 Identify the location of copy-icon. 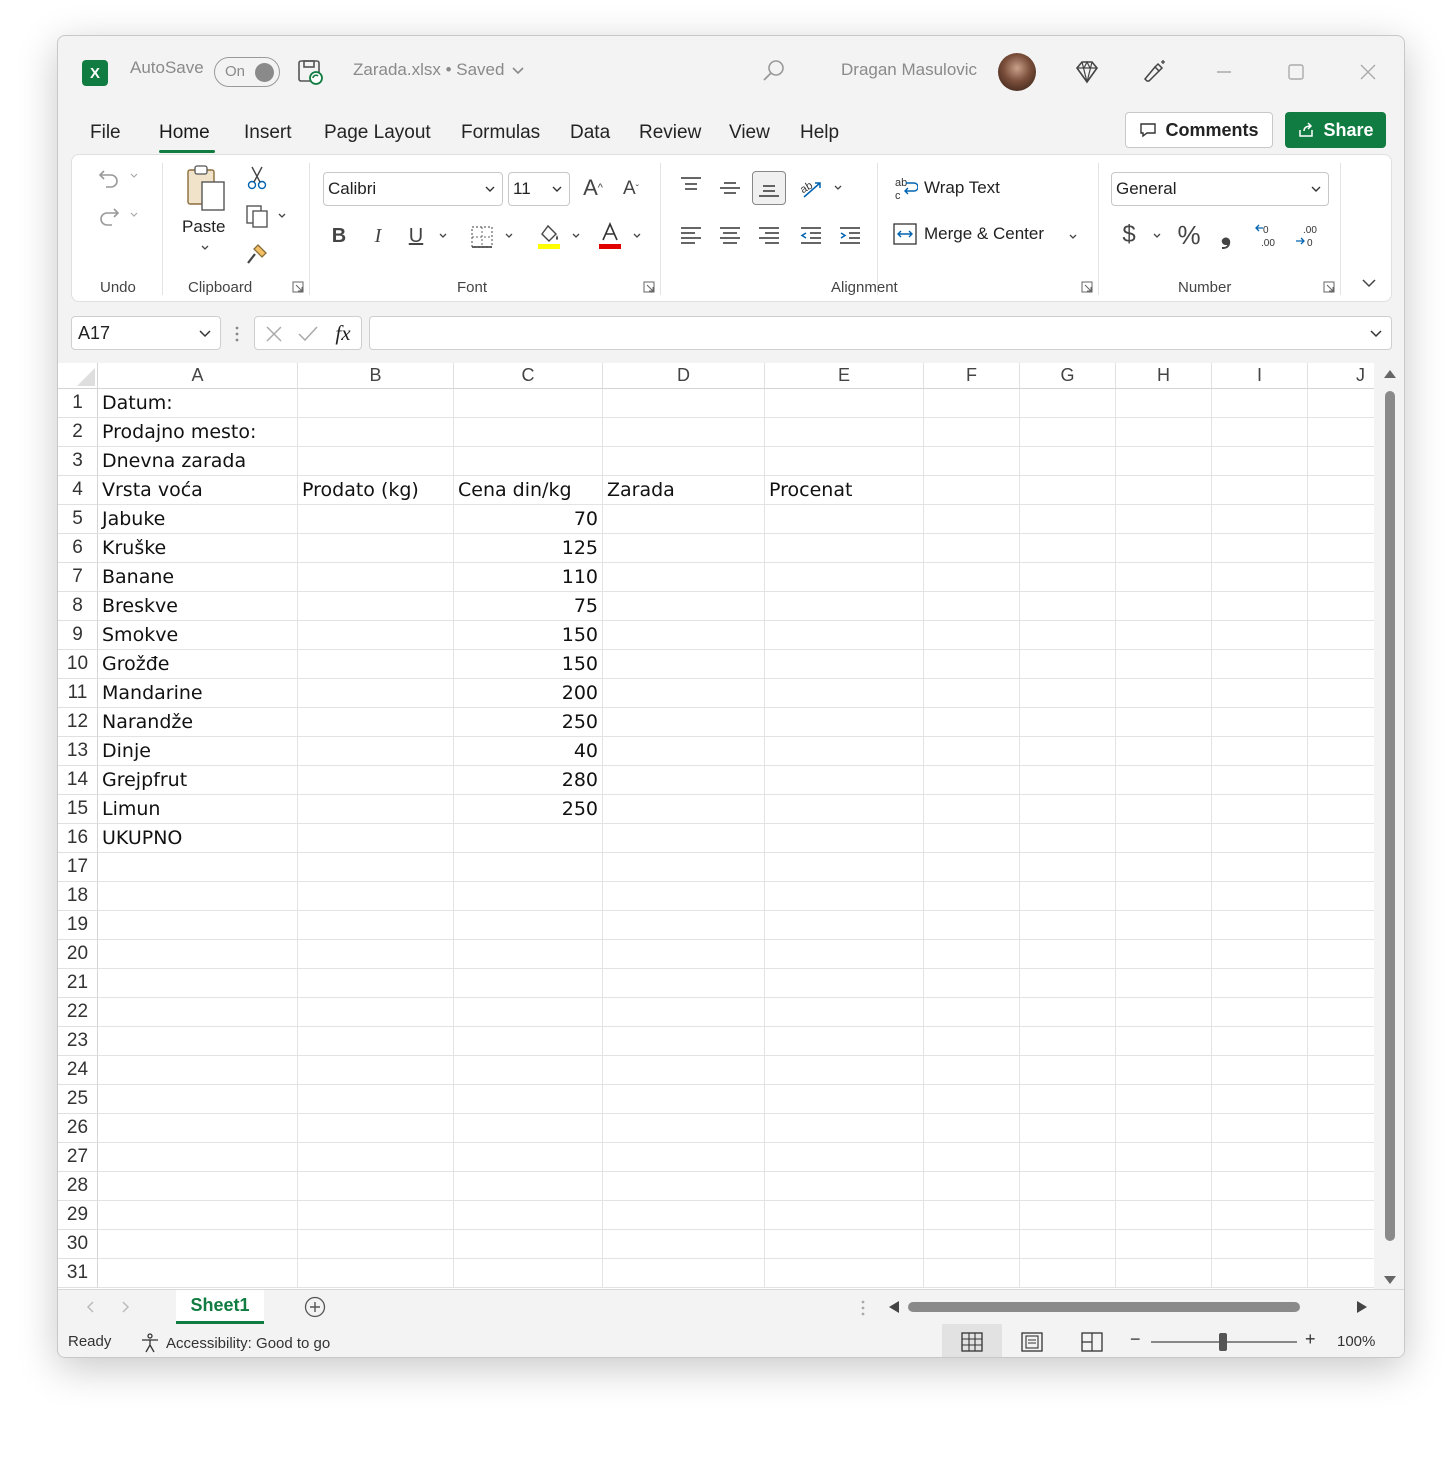
(257, 216).